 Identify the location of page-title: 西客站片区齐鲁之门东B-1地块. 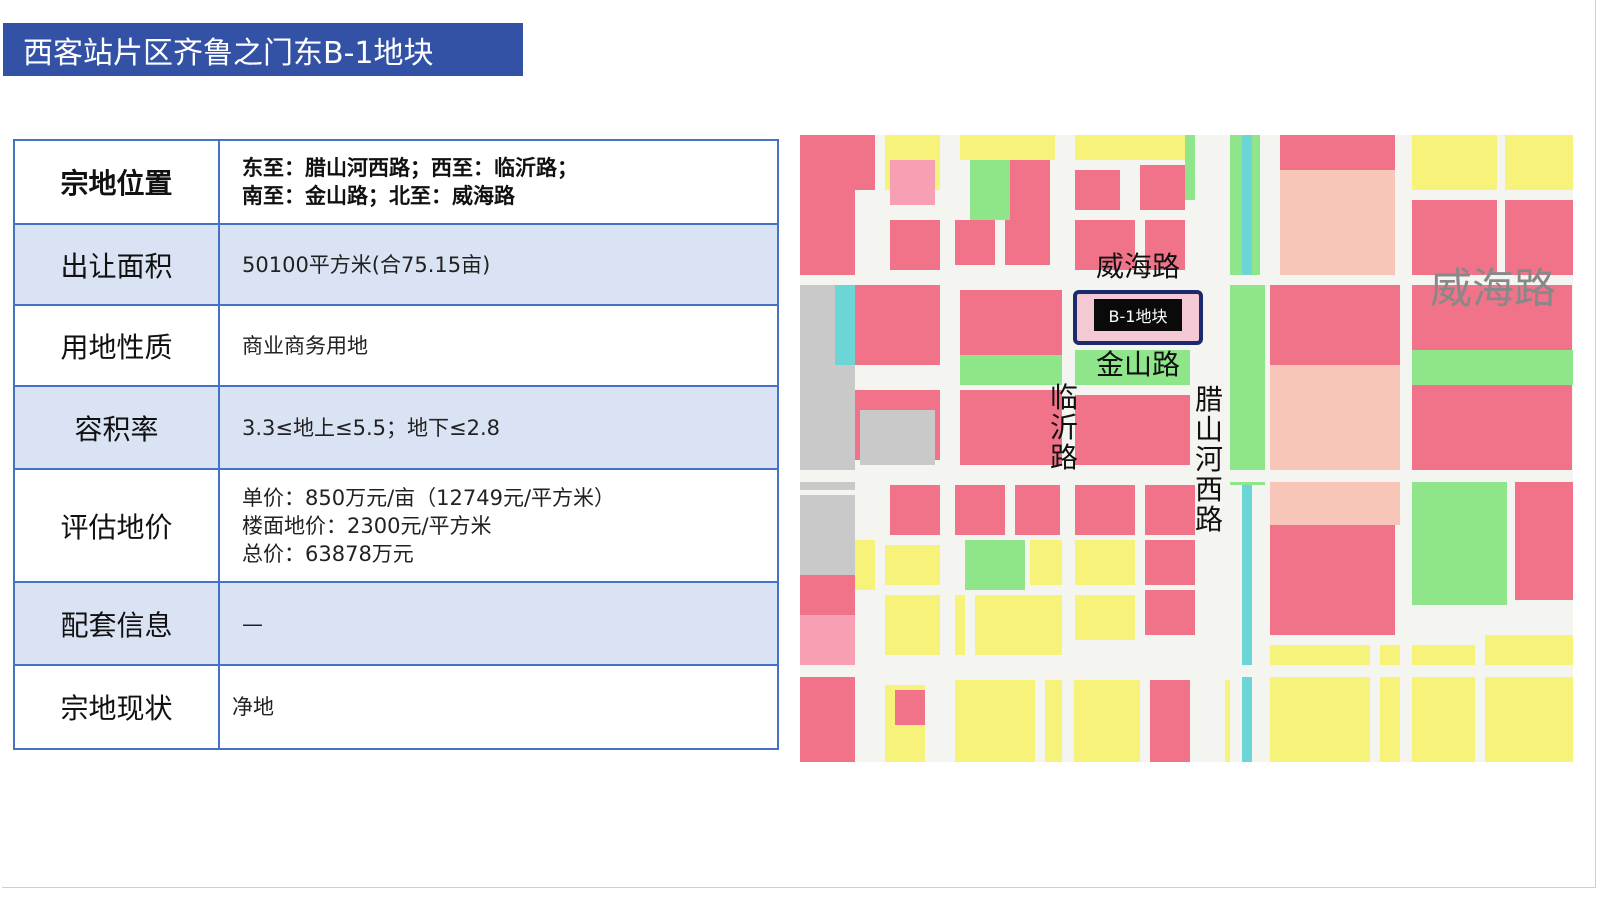
(263, 49).